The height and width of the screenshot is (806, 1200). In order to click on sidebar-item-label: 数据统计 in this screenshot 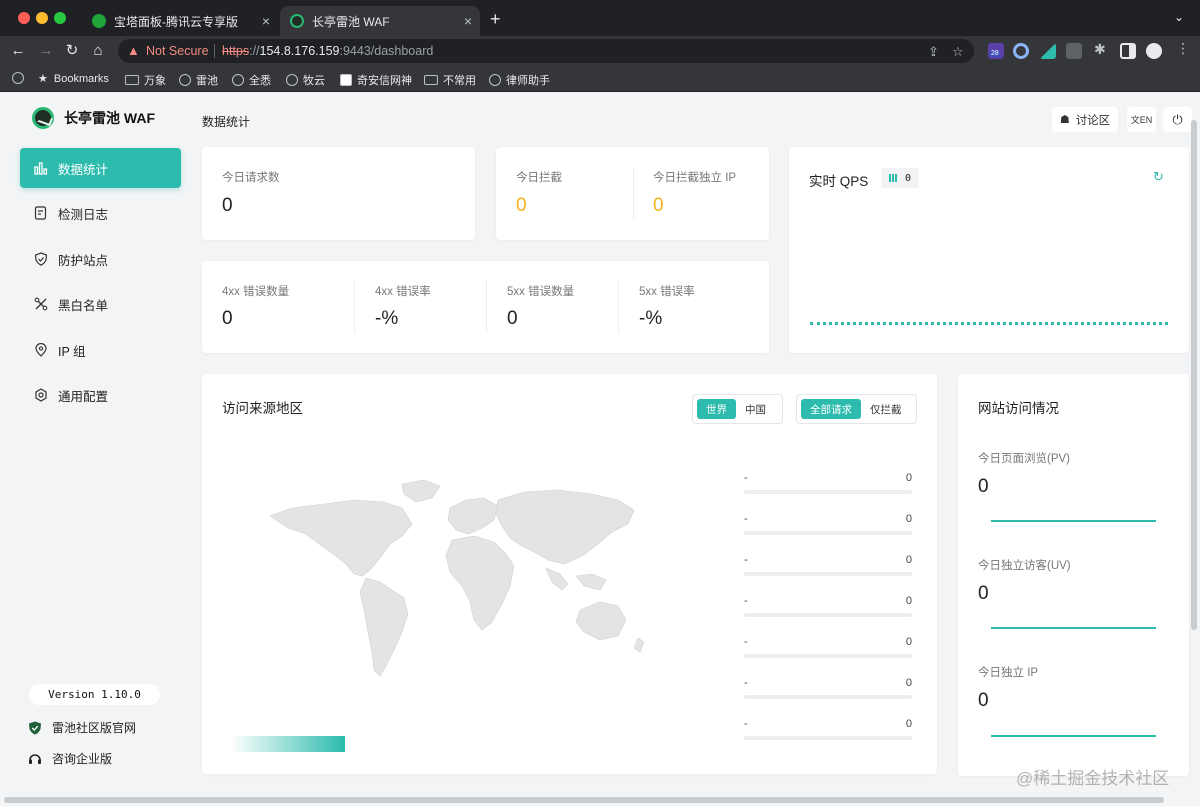, I will do `click(83, 169)`.